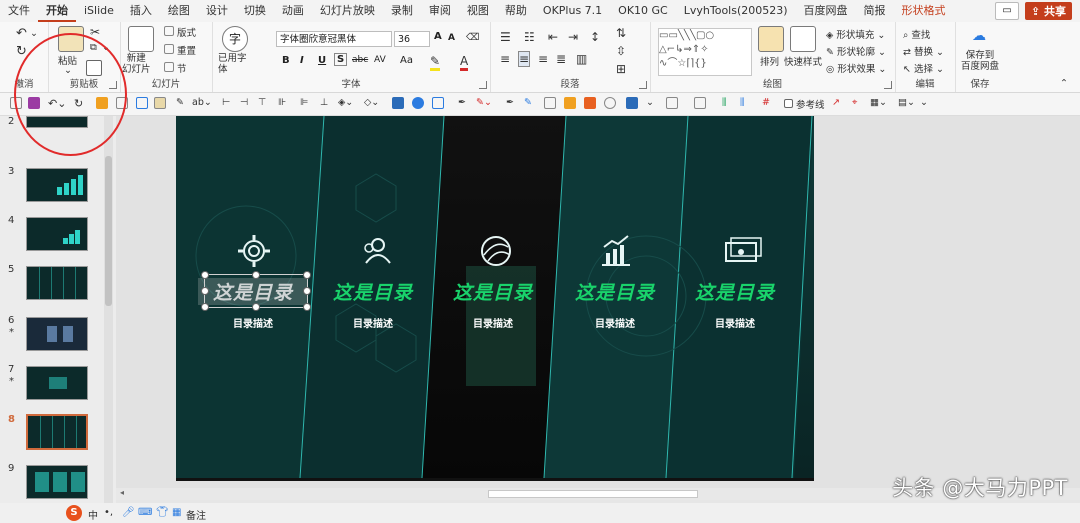 The width and height of the screenshot is (1080, 523). Describe the element at coordinates (57, 11) in the screenshot. I see `tab-home: 开始` at that location.